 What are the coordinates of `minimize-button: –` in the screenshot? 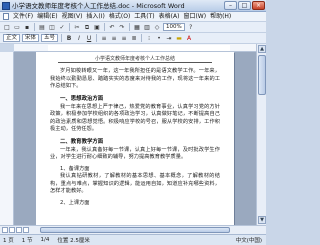 It's located at (230, 5).